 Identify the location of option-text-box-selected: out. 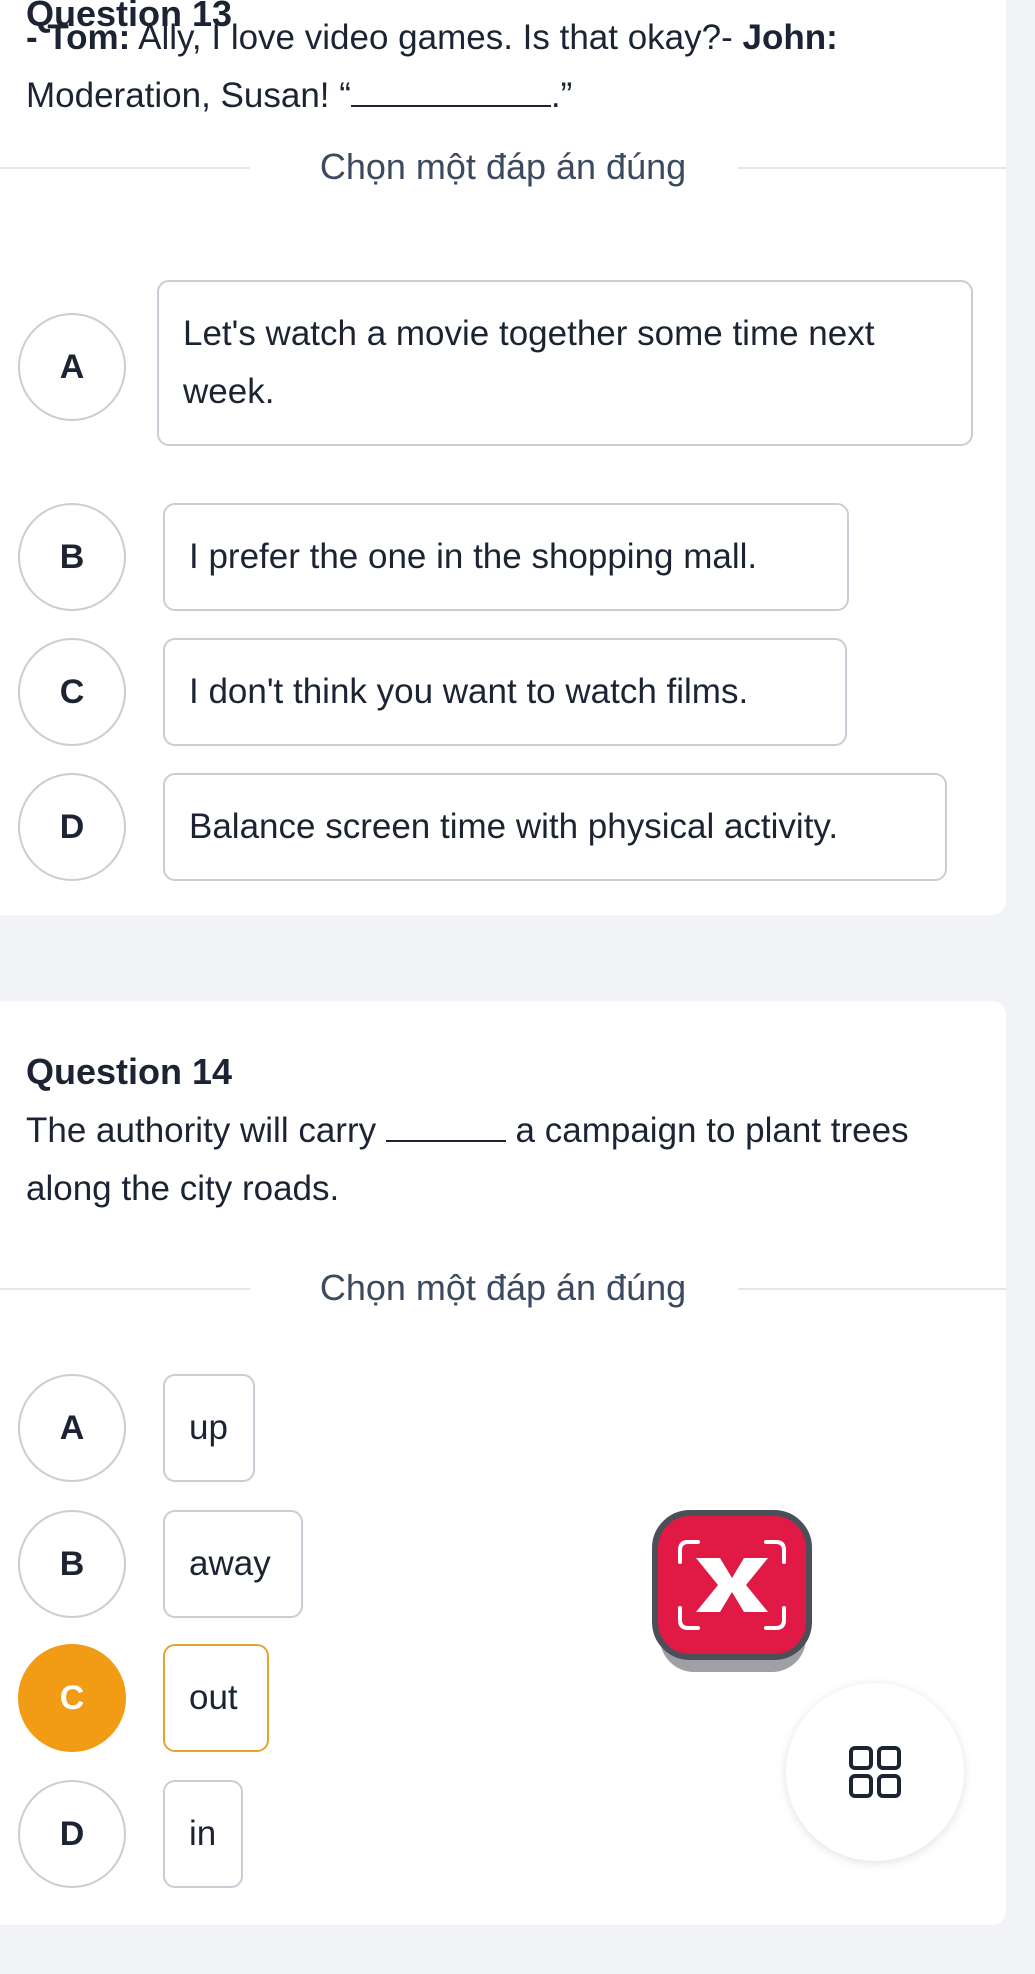
(216, 1698).